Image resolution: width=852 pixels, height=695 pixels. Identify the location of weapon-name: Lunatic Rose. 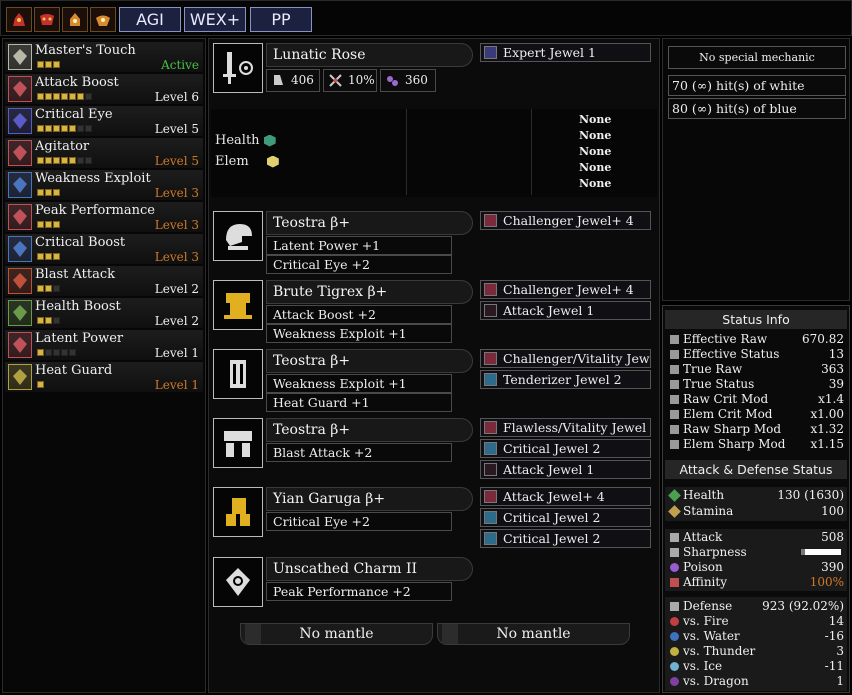
(369, 55).